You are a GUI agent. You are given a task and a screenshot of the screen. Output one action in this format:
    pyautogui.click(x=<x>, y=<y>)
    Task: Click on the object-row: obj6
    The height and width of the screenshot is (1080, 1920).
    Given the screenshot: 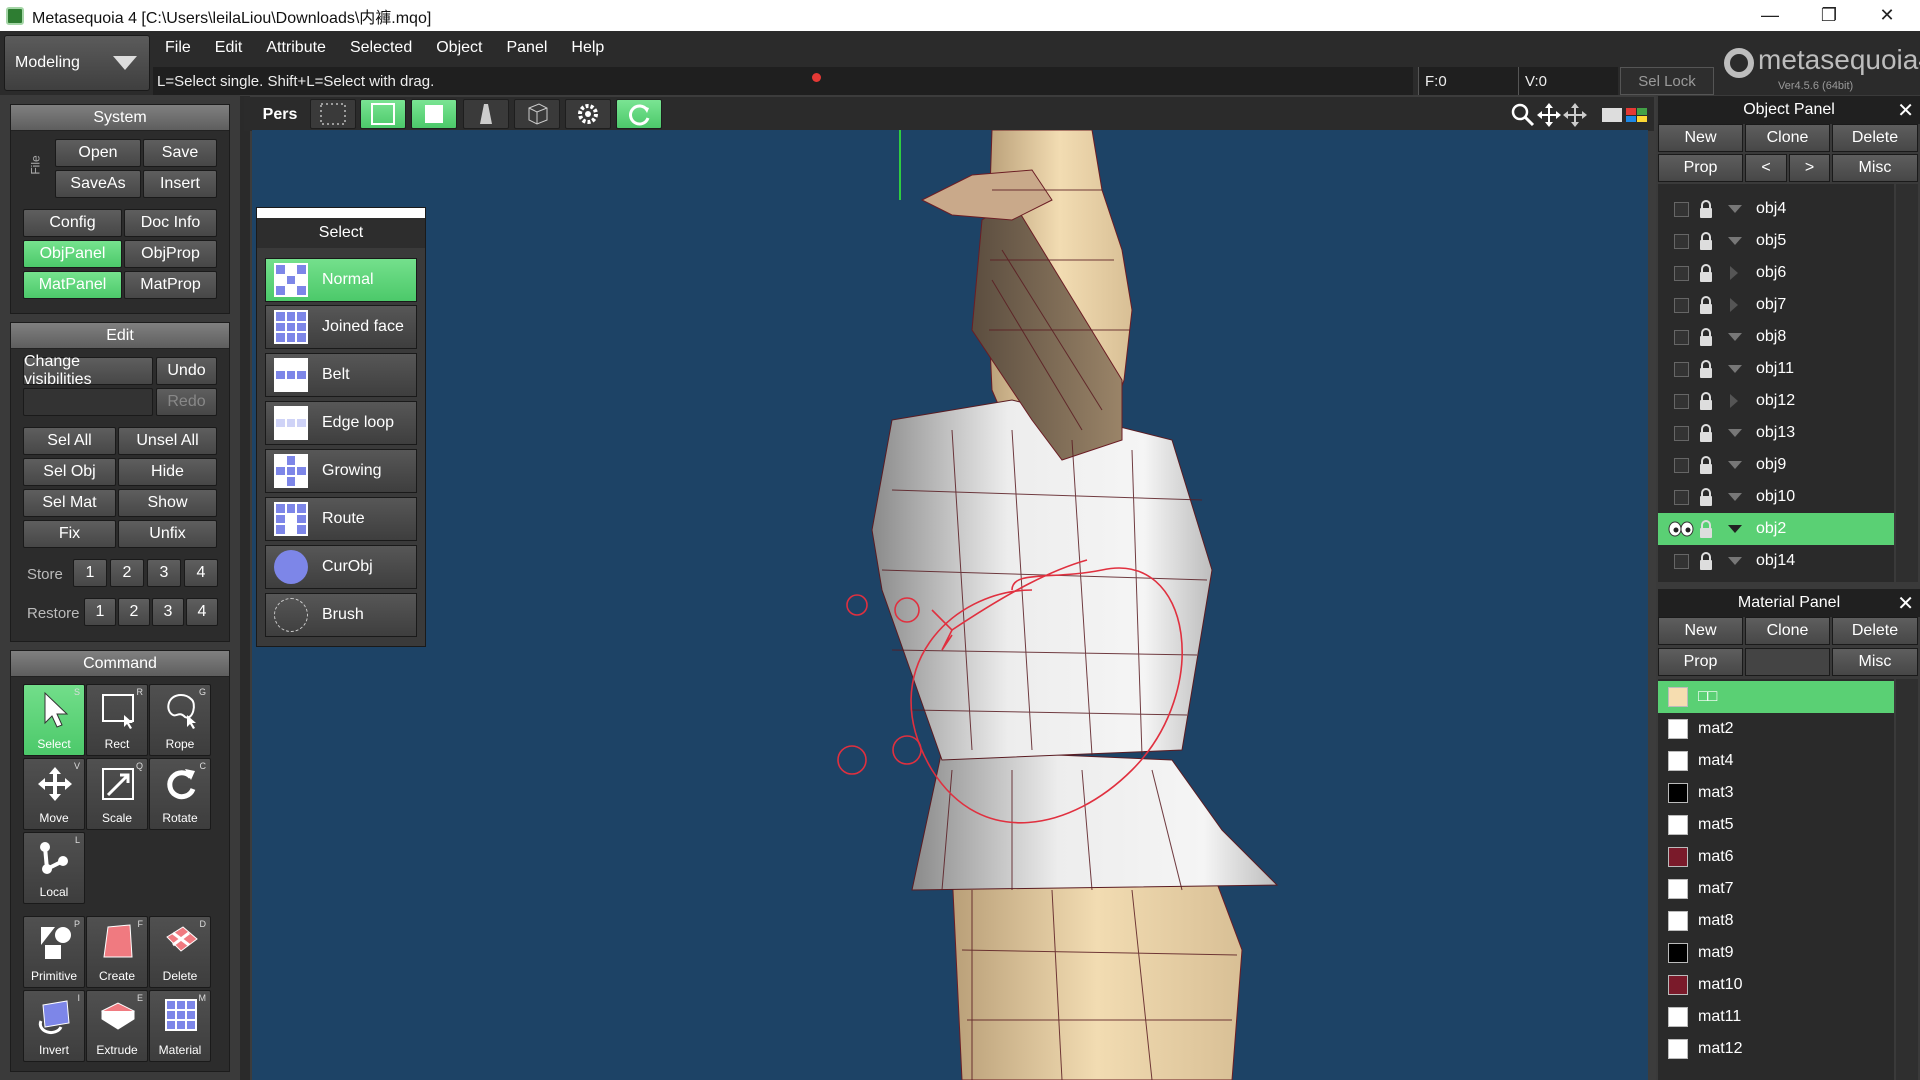 What is the action you would take?
    pyautogui.click(x=1776, y=273)
    